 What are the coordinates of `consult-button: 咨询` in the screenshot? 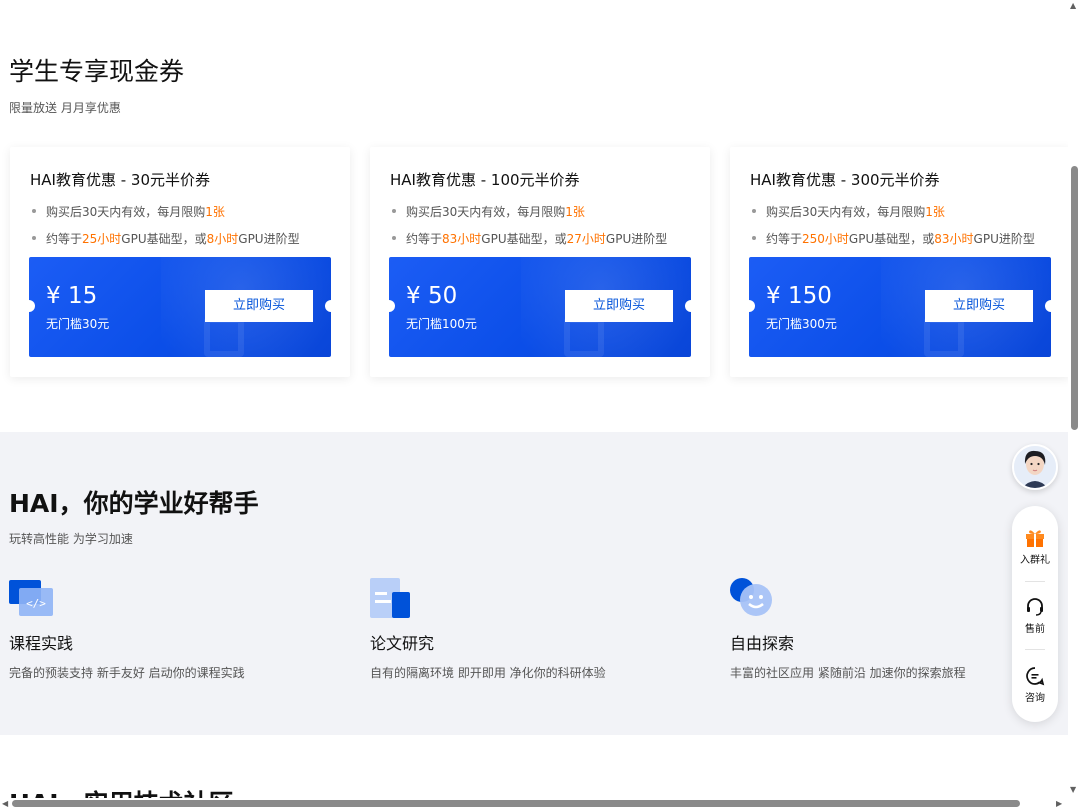 It's located at (1035, 685).